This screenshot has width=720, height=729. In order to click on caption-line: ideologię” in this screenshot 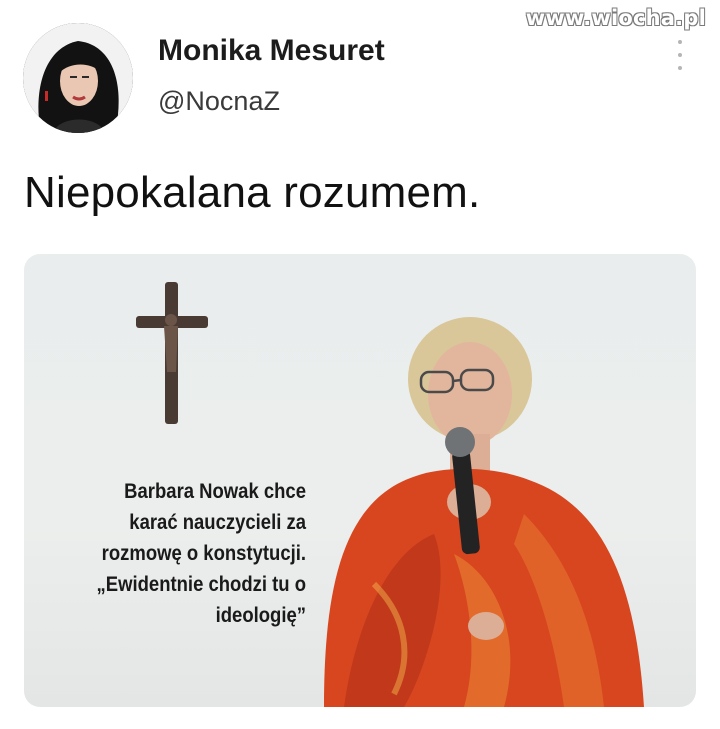, I will do `click(260, 615)`.